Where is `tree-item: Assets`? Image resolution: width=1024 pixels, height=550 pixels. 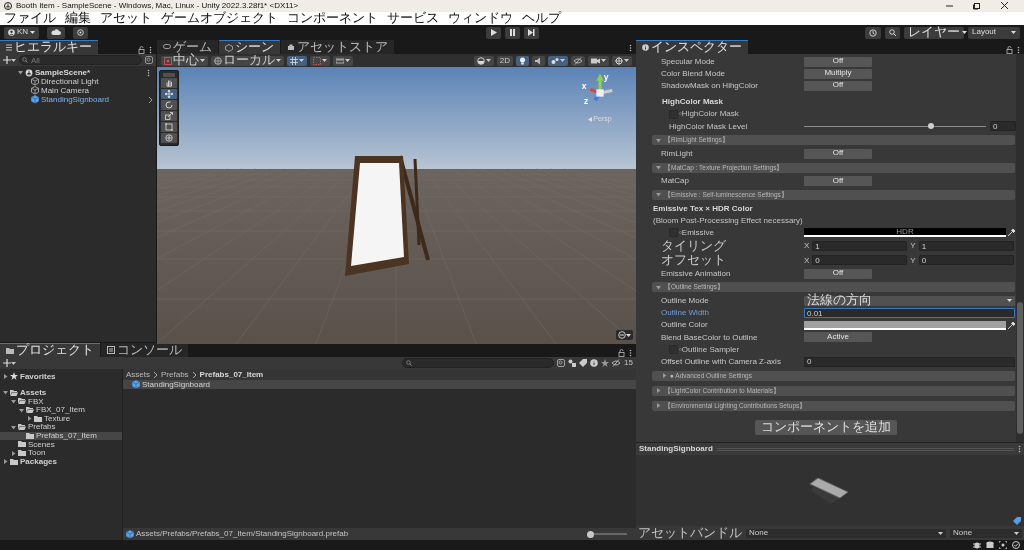
tree-item: Assets is located at coordinates (33, 393).